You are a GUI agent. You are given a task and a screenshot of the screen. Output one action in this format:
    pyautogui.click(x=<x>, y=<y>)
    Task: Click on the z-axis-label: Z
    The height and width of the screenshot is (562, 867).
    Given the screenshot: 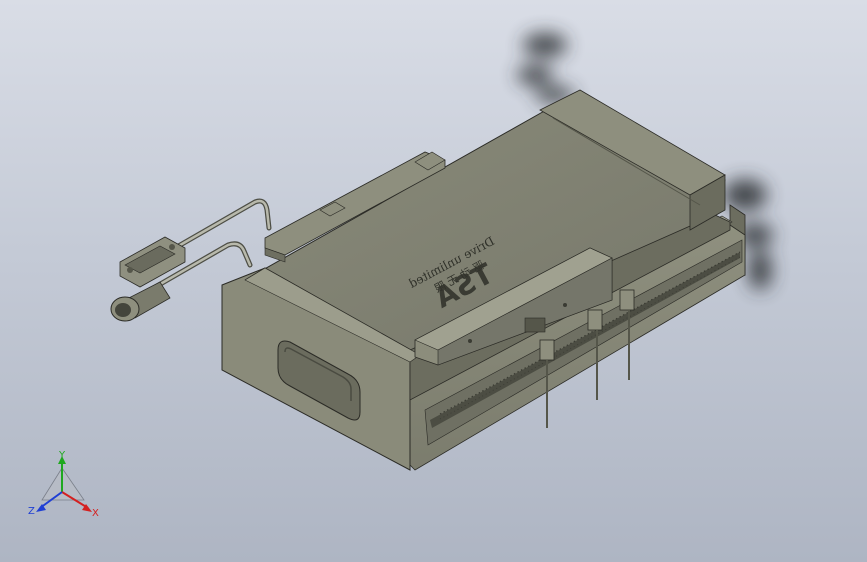 What is the action you would take?
    pyautogui.click(x=31, y=511)
    